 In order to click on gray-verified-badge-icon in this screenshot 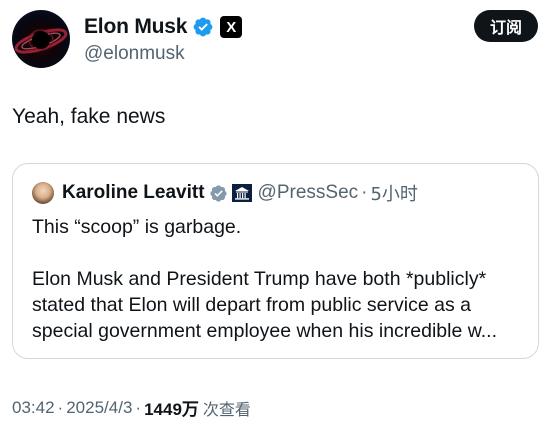, I will do `click(218, 193)`.